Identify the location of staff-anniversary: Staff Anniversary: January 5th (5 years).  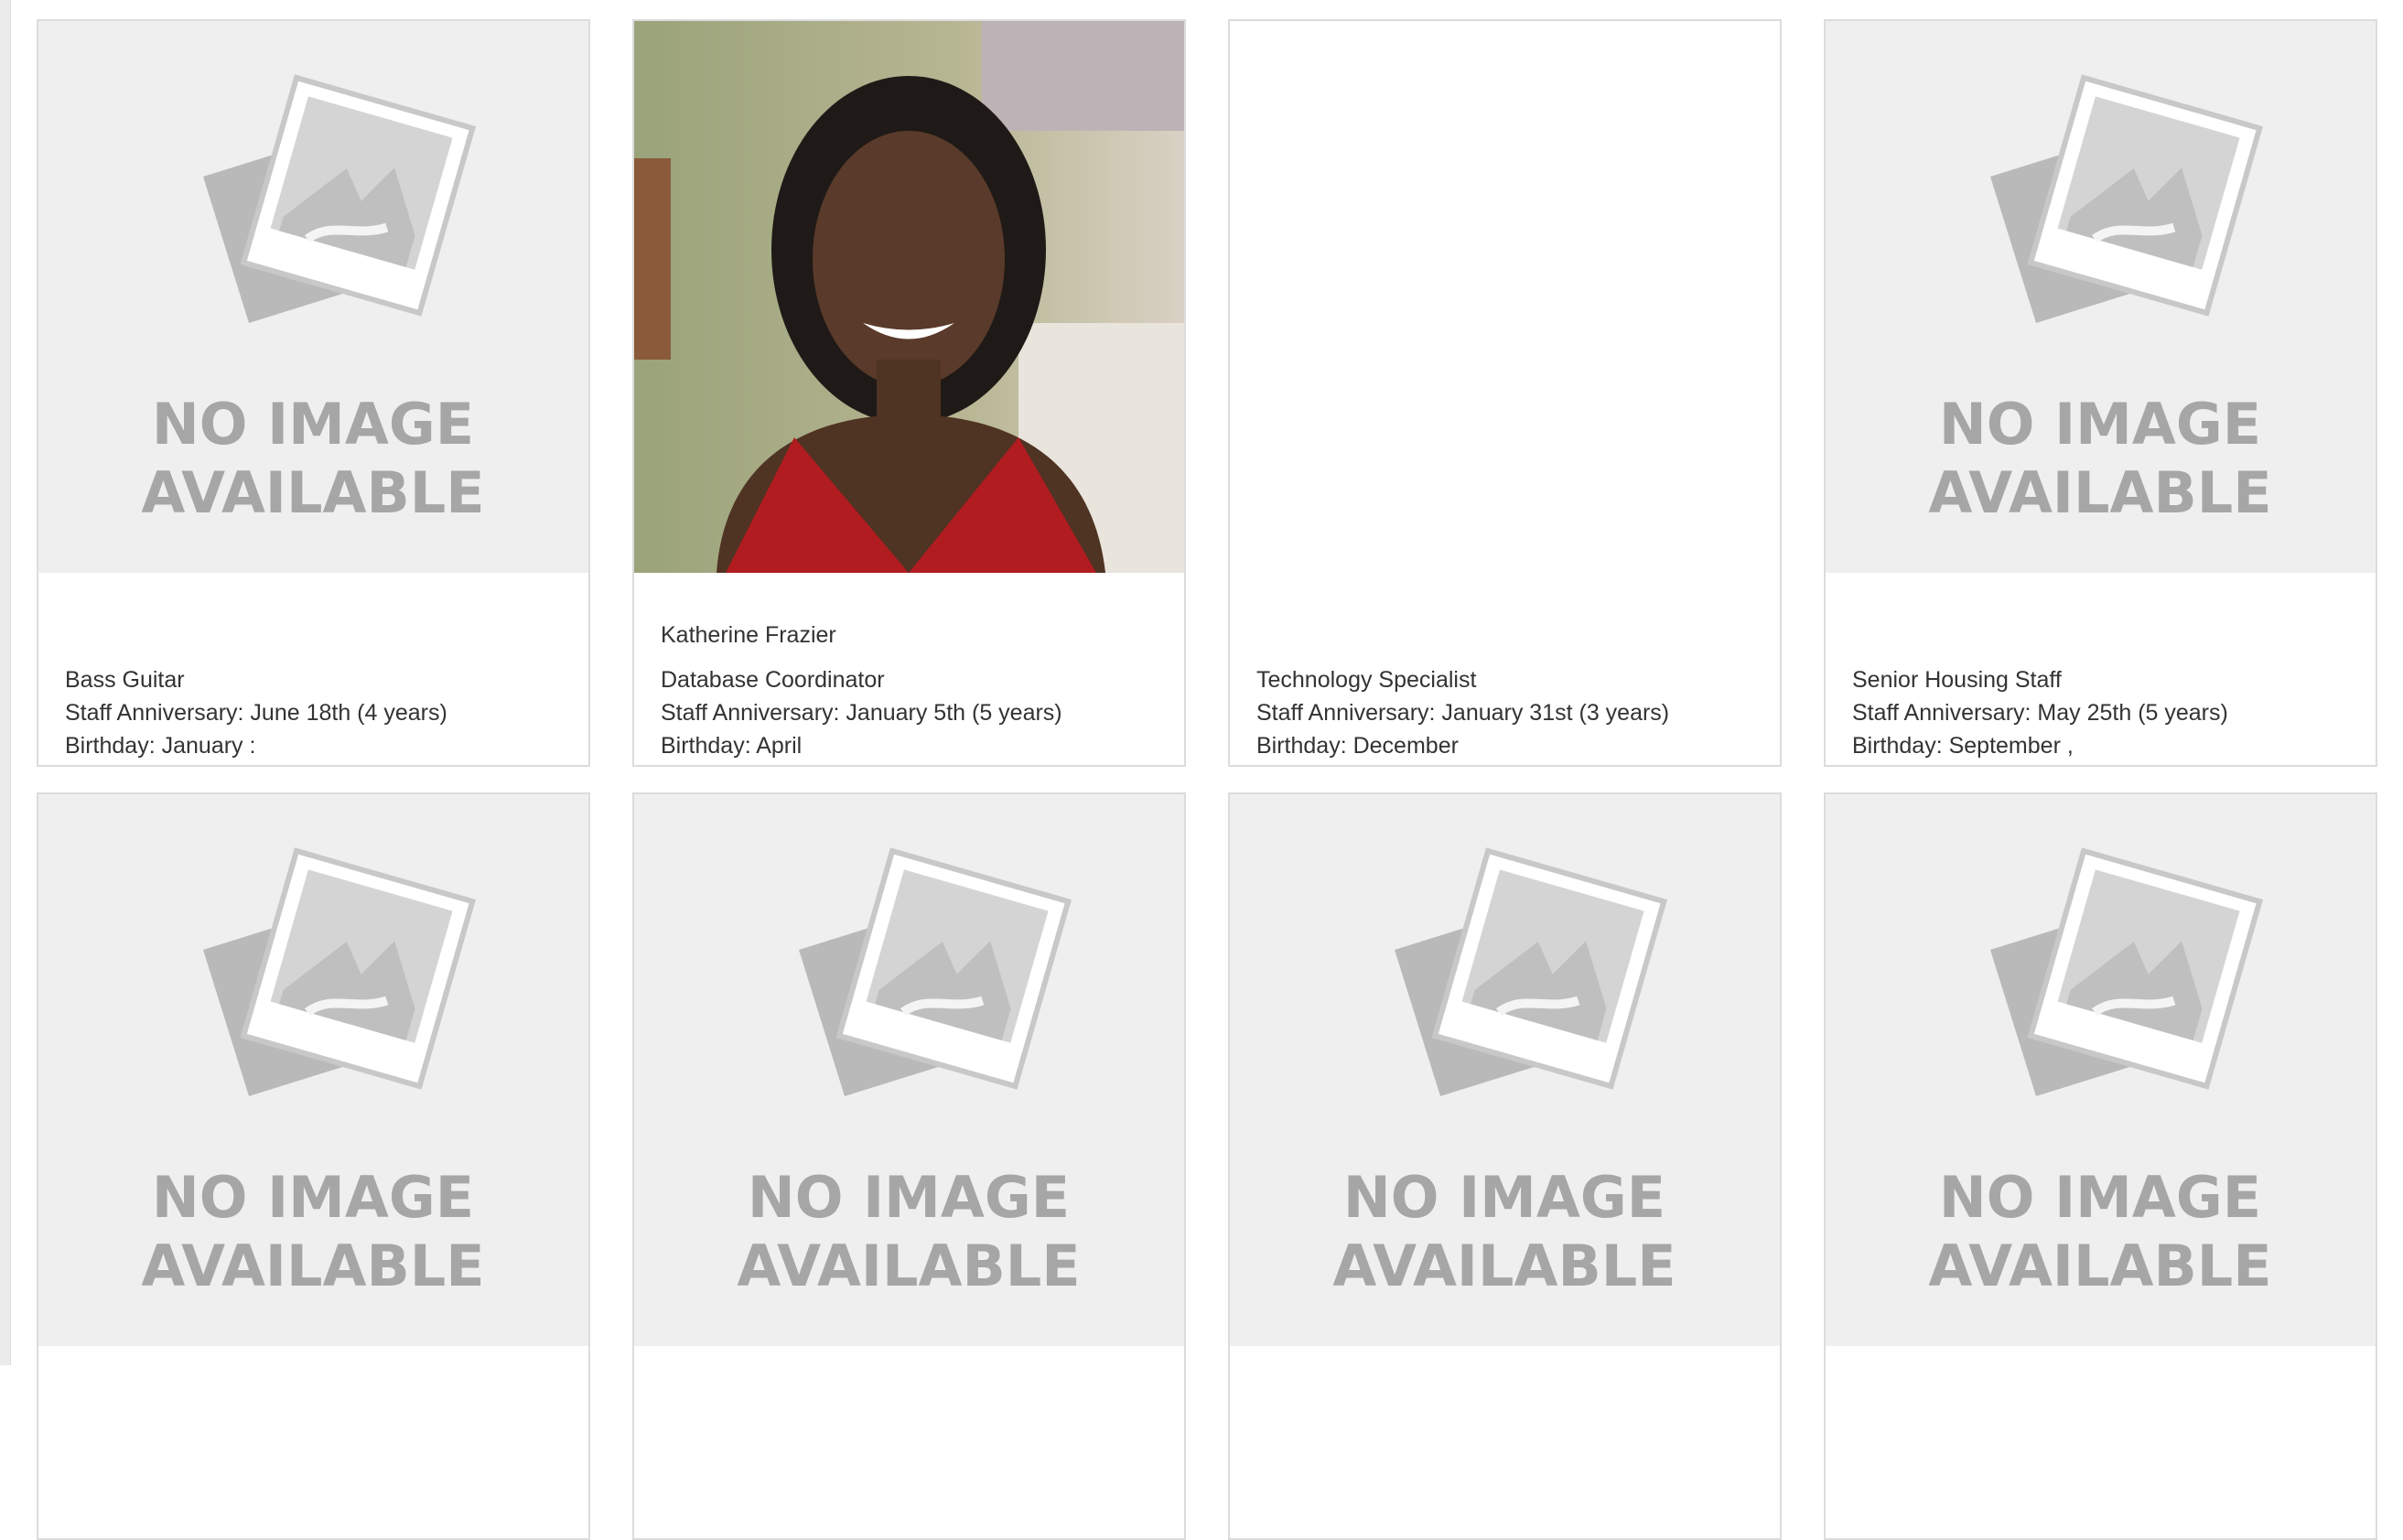
(861, 713).